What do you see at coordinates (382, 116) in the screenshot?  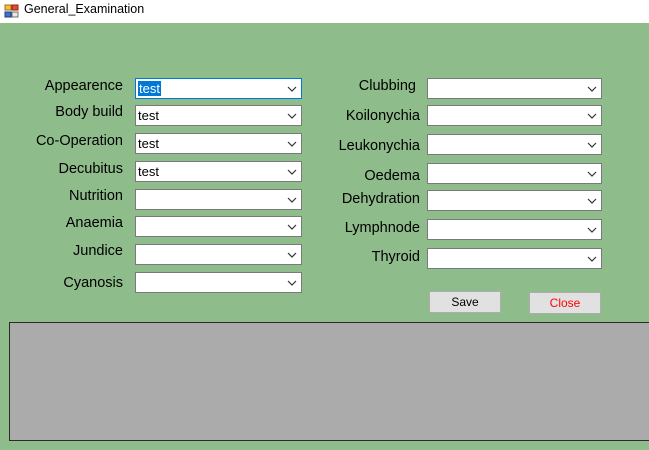 I see `label-koilonychia: Koilonychia` at bounding box center [382, 116].